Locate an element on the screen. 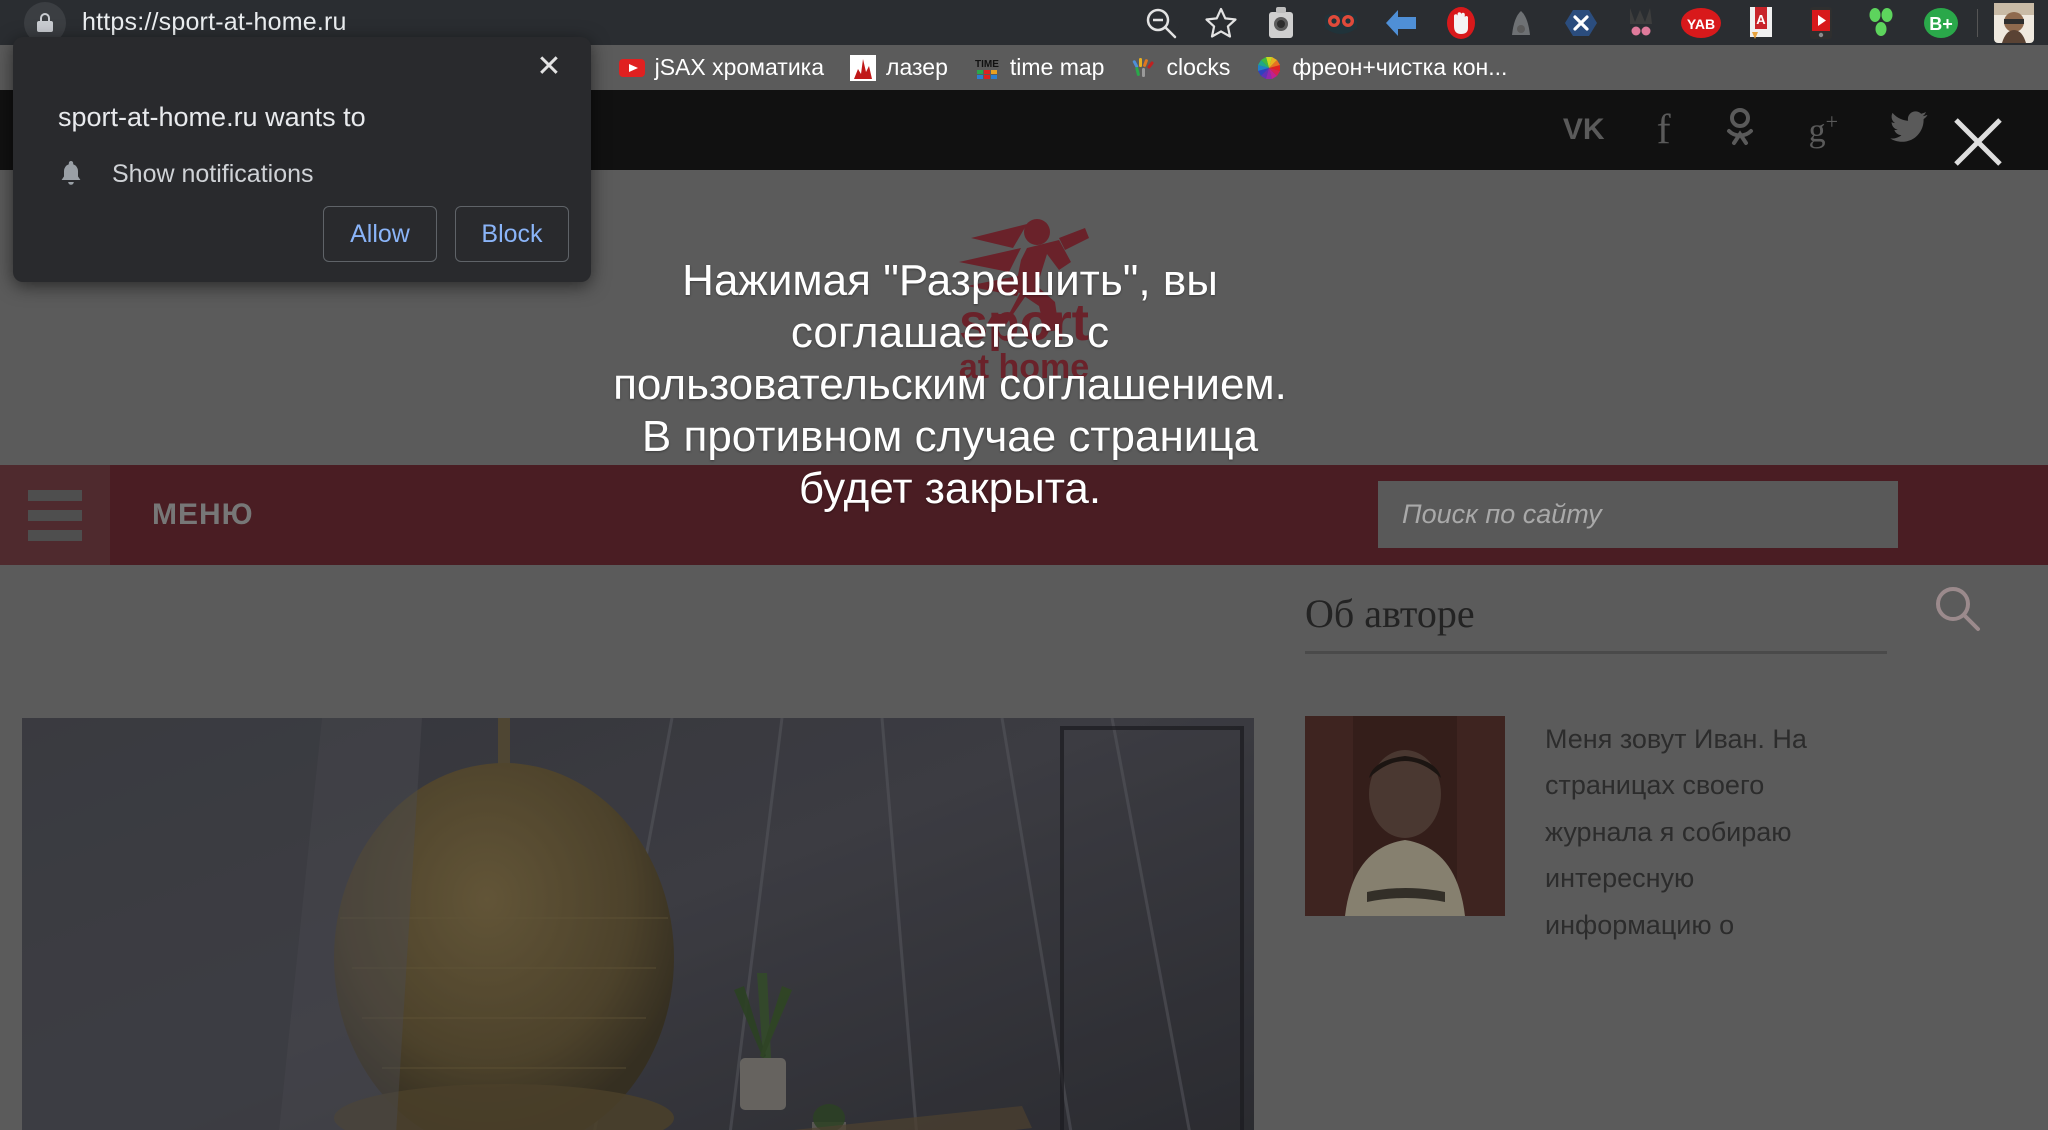 The height and width of the screenshot is (1130, 2048). browser-actions: YAB A B+ is located at coordinates (1589, 22).